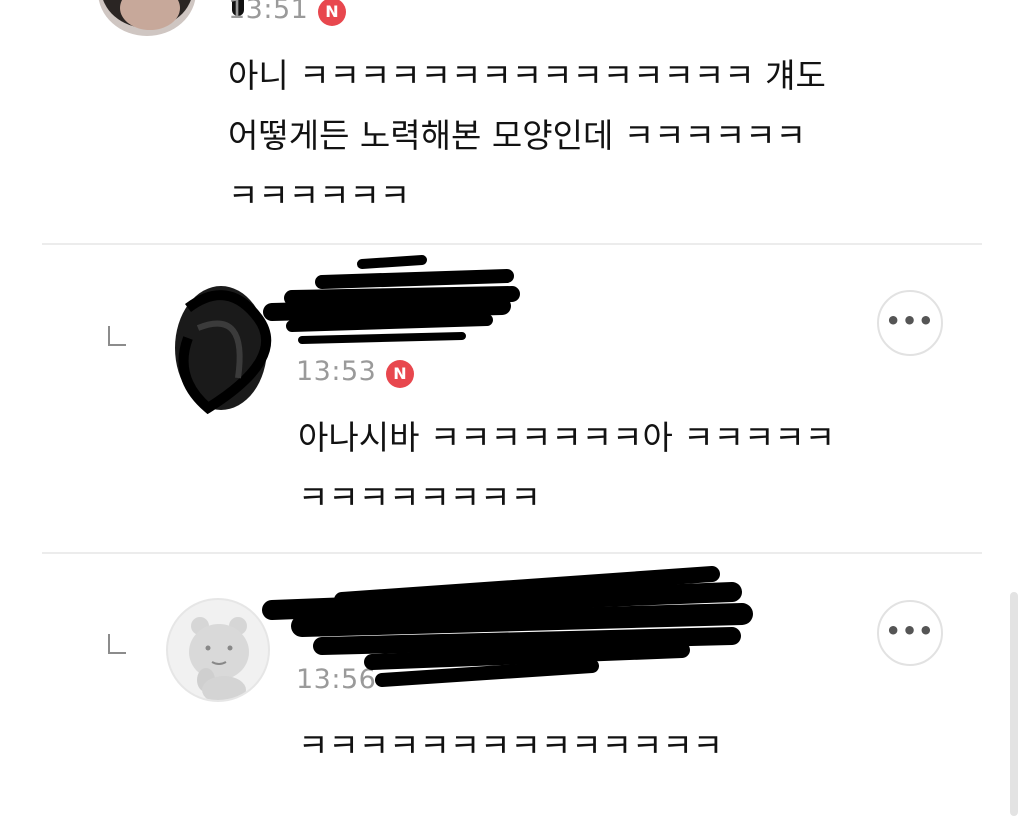 Image resolution: width=1024 pixels, height=818 pixels. I want to click on comment-line: 아니 ㅋㅋㅋㅋㅋㅋㅋㅋㅋㅋㅋㅋㅋㅋㅋ 걔도, so click(527, 75).